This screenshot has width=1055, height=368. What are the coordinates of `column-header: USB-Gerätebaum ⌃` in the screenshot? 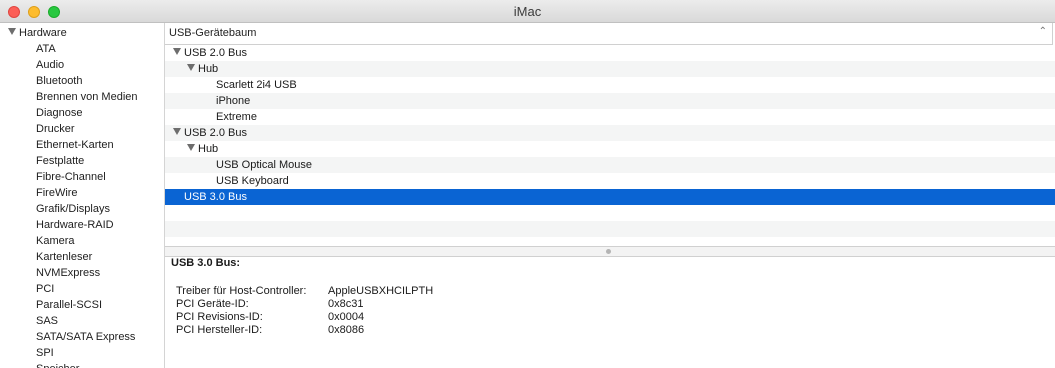 It's located at (609, 34).